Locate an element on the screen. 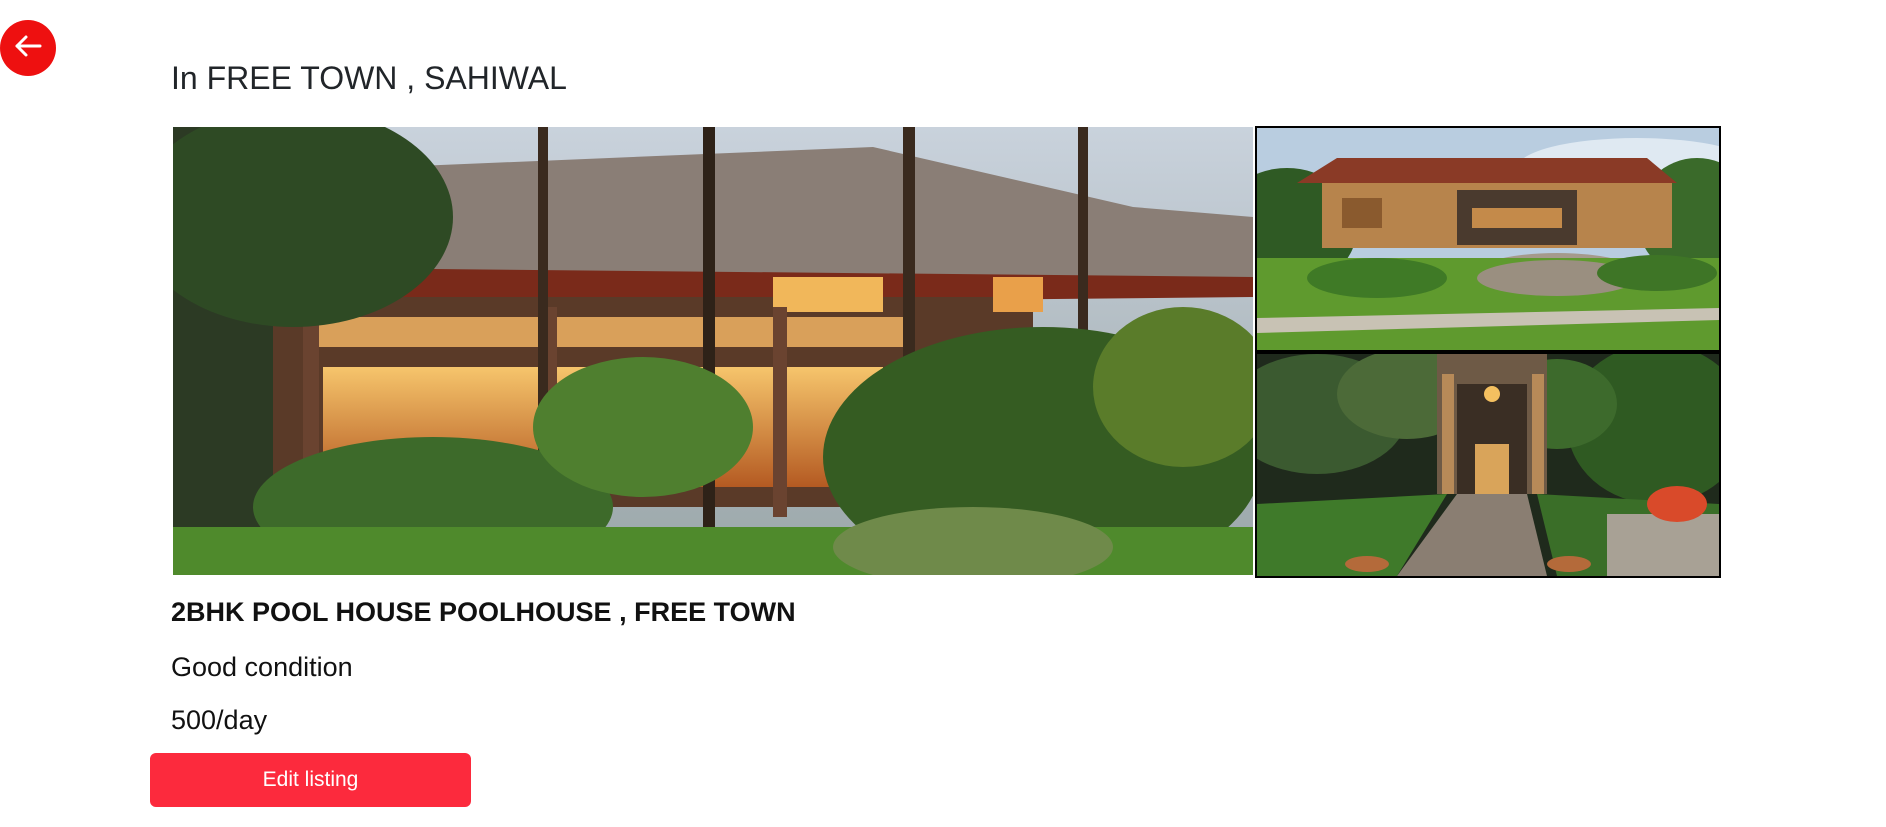 Image resolution: width=1886 pixels, height=827 pixels. listing-price: 500/day is located at coordinates (219, 720).